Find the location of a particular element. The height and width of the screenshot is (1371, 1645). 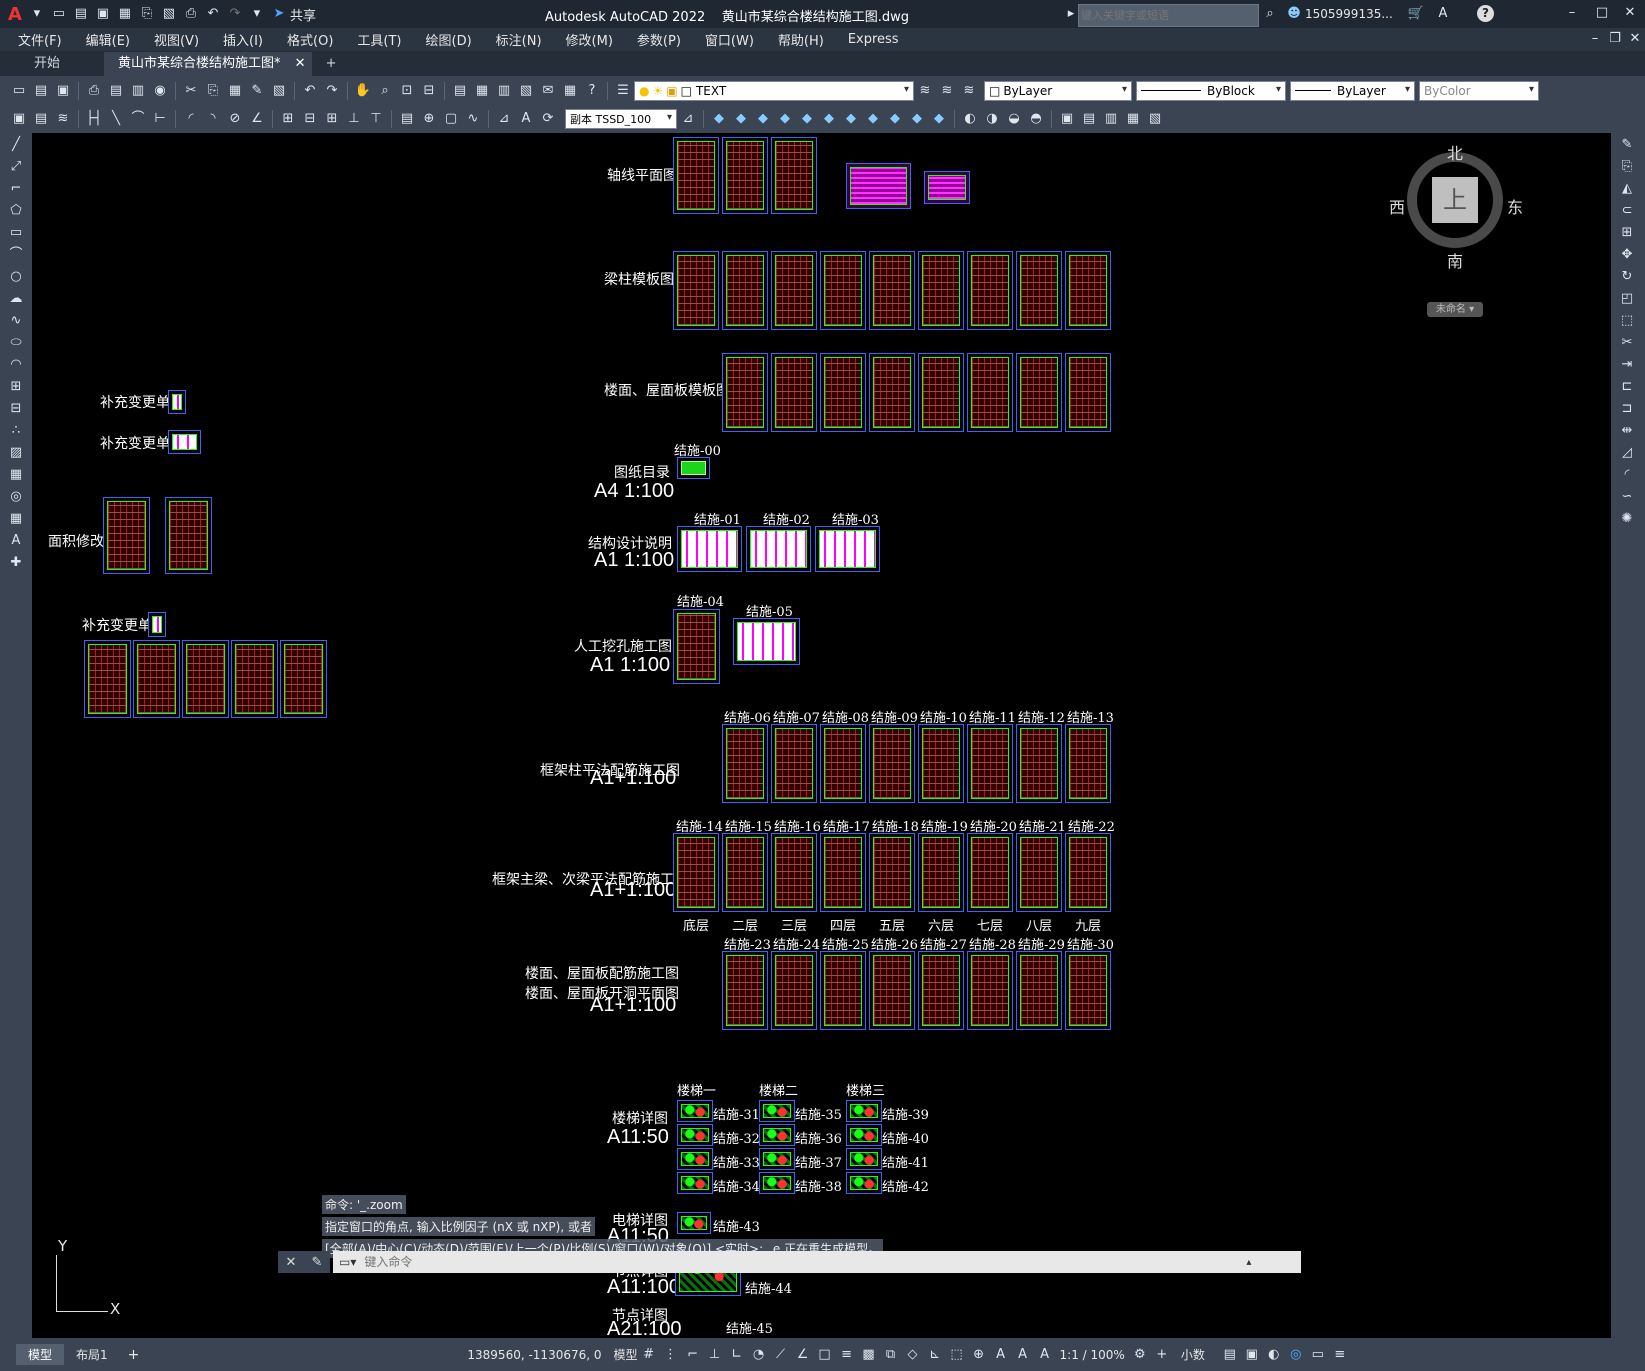

maximize-icon: □ is located at coordinates (1602, 13).